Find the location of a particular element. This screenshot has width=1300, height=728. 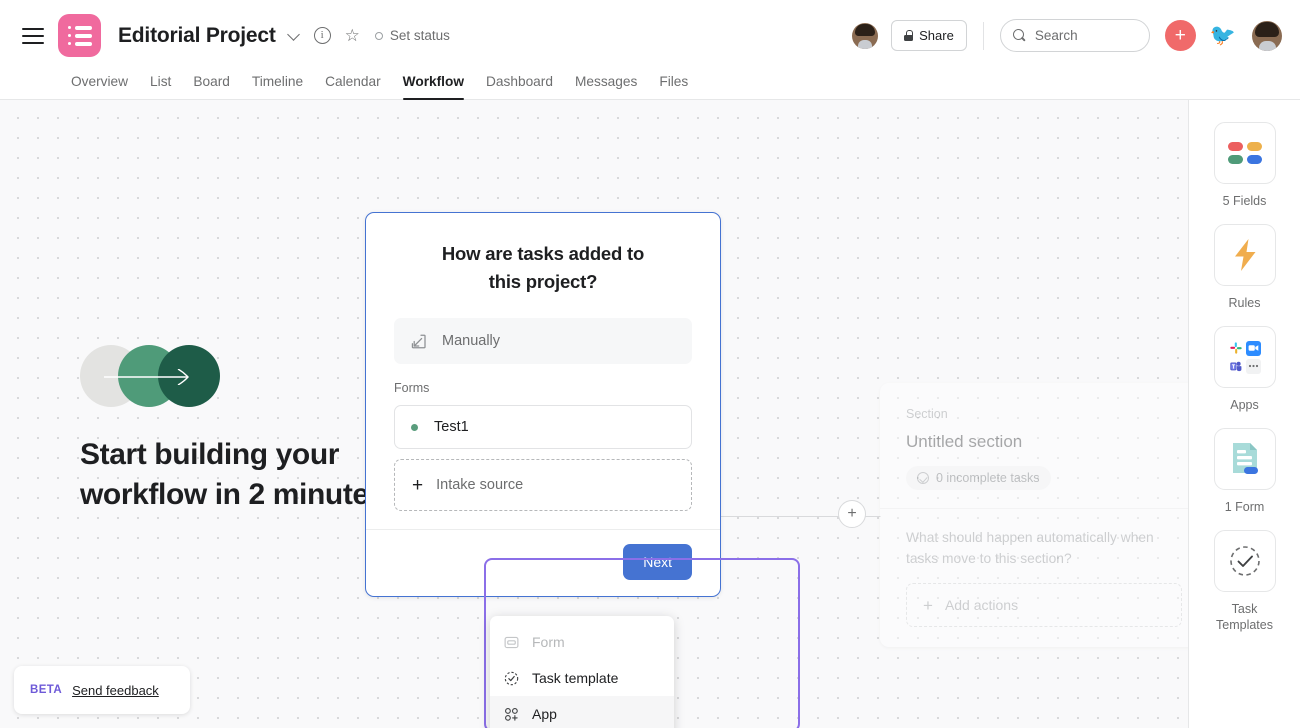

check-circle-icon is located at coordinates (923, 478).